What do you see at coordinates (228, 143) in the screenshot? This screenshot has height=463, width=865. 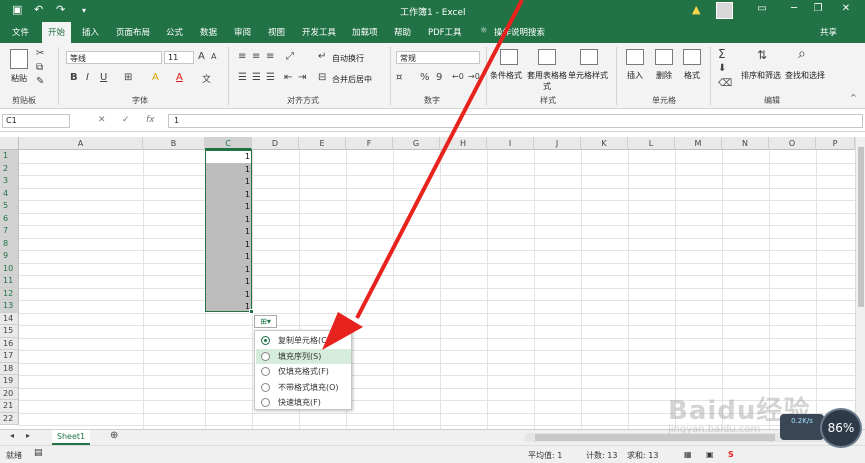 I see `column-header-c: C` at bounding box center [228, 143].